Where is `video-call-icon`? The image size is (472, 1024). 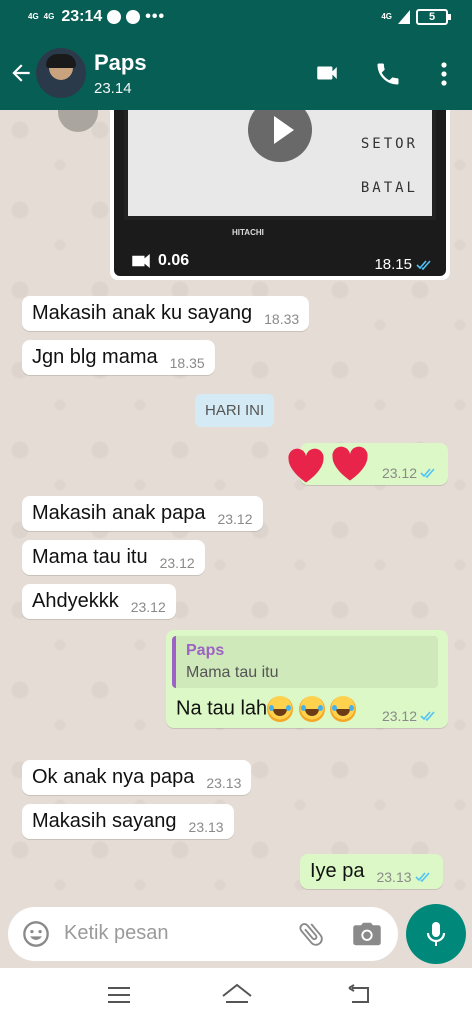
video-call-icon is located at coordinates (327, 73).